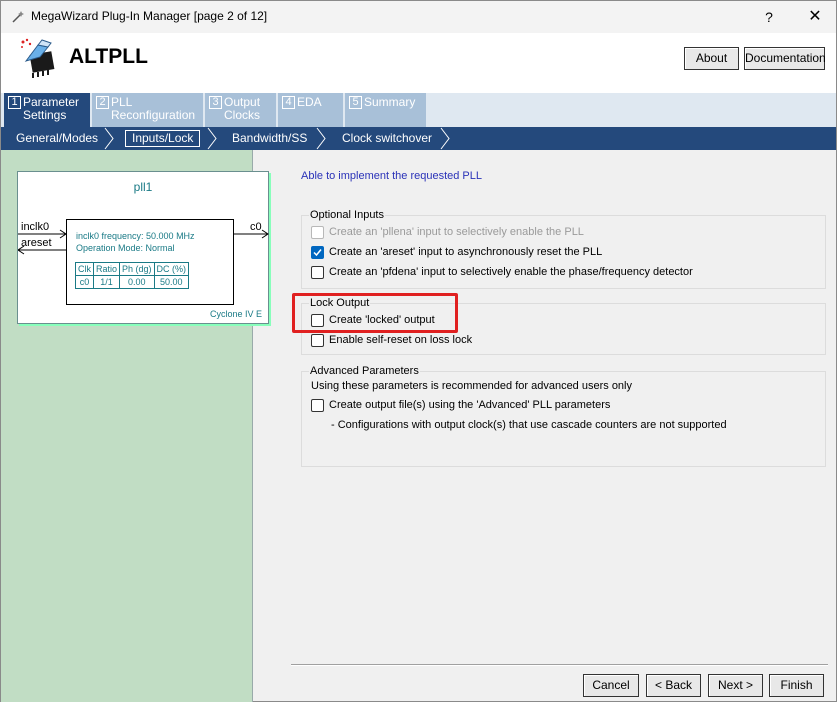 The height and width of the screenshot is (702, 837). I want to click on status-message: Able to implement the requested PLL, so click(392, 176).